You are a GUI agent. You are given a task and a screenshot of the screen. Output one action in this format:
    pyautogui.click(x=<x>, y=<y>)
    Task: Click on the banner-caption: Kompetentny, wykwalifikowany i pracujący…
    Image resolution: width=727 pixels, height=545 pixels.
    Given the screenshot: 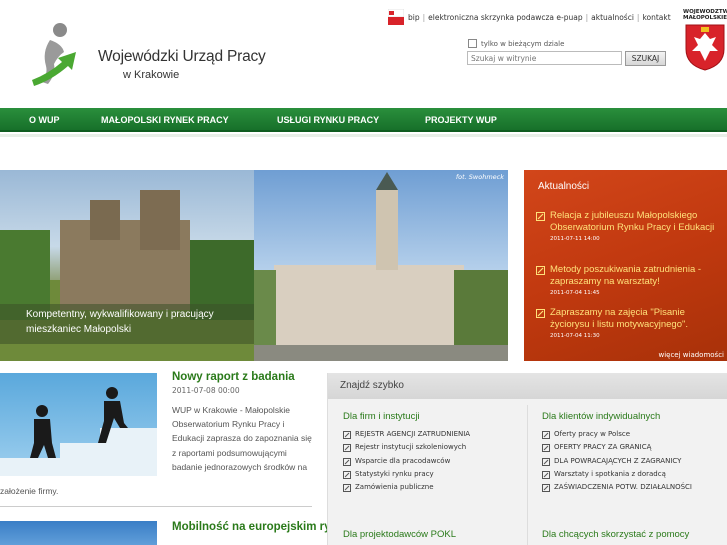 What is the action you would take?
    pyautogui.click(x=127, y=324)
    